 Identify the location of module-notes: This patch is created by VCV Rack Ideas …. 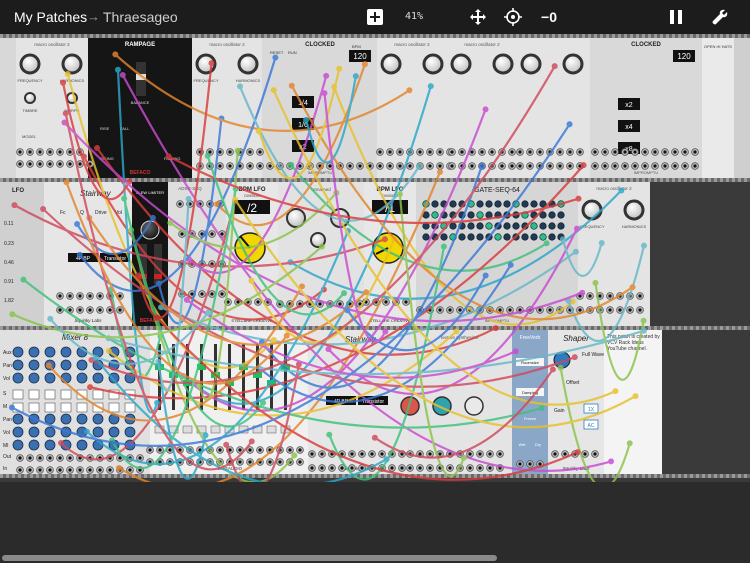
(633, 402).